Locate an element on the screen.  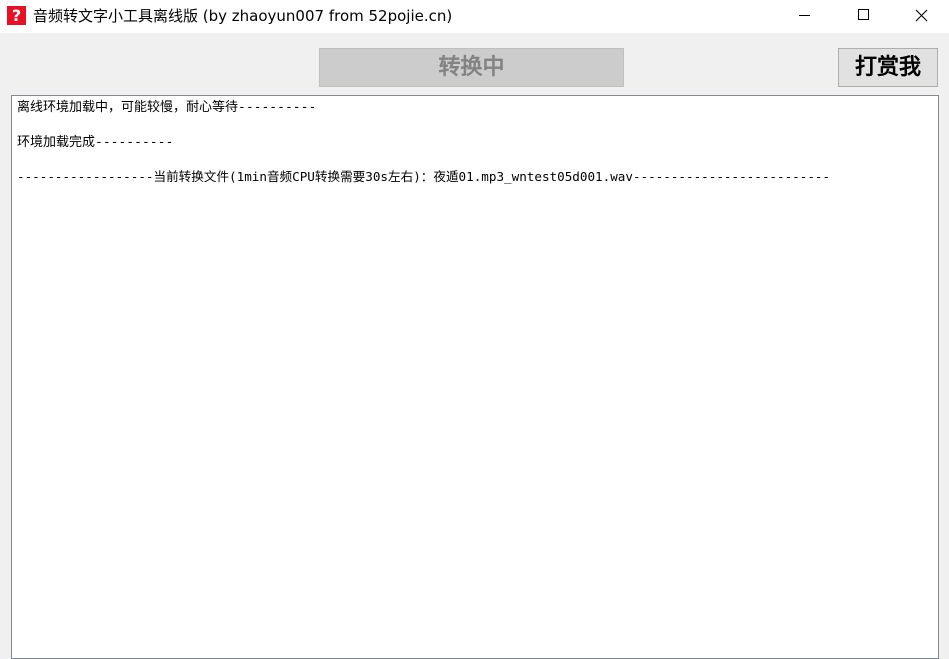
close-button is located at coordinates (920, 15).